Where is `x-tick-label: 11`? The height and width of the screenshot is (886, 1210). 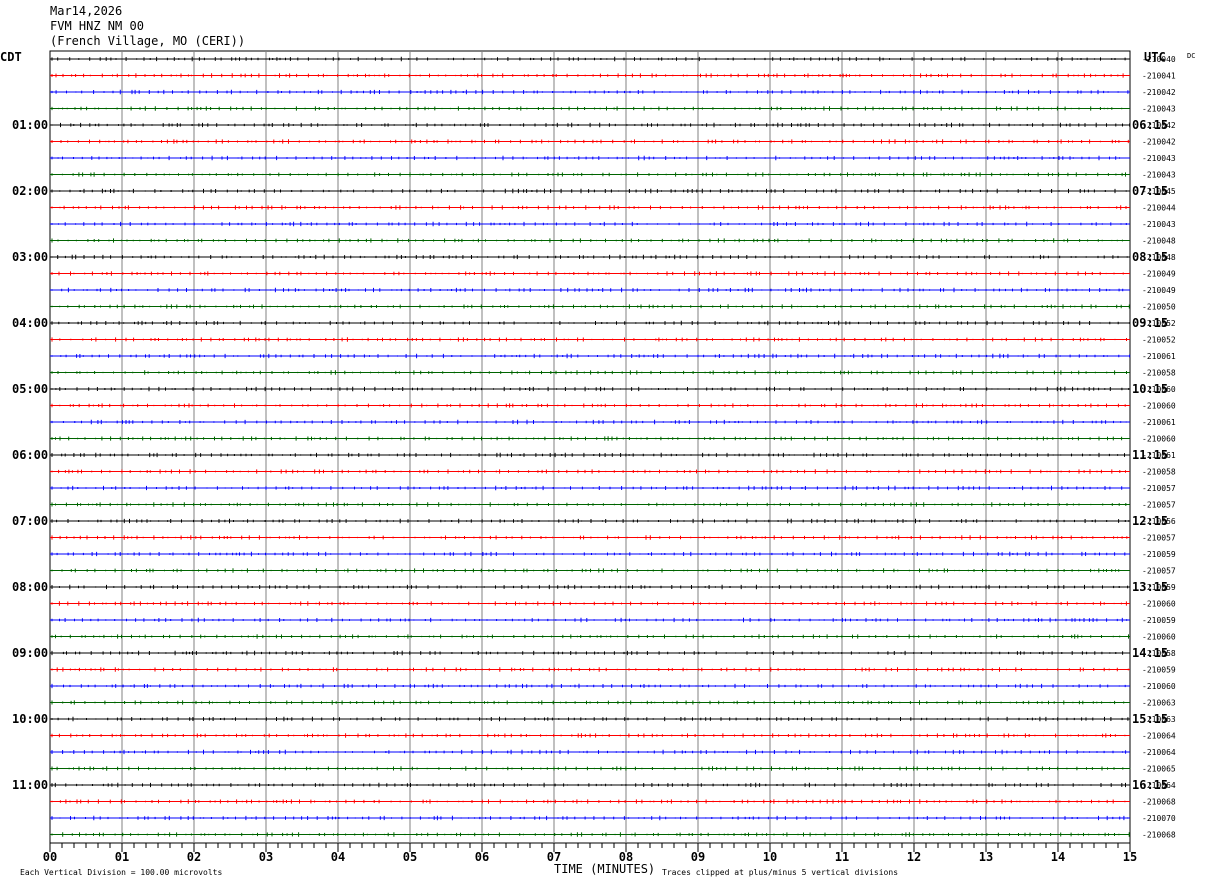
x-tick-label: 11 is located at coordinates (842, 857).